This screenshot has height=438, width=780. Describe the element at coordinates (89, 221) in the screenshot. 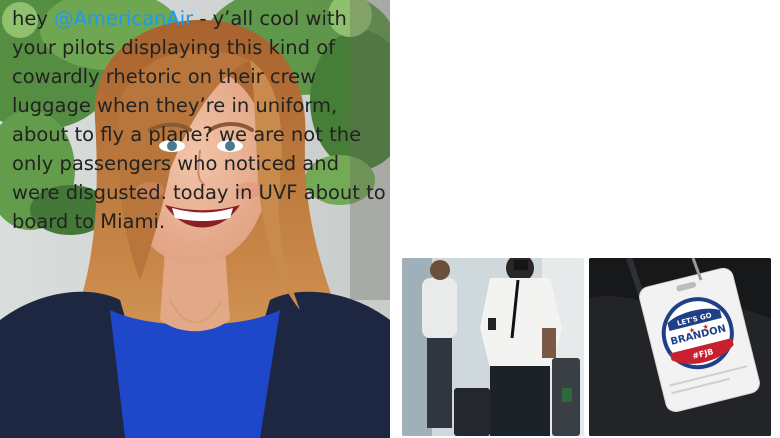

I see `tweet-line-8: board to Miami.` at that location.